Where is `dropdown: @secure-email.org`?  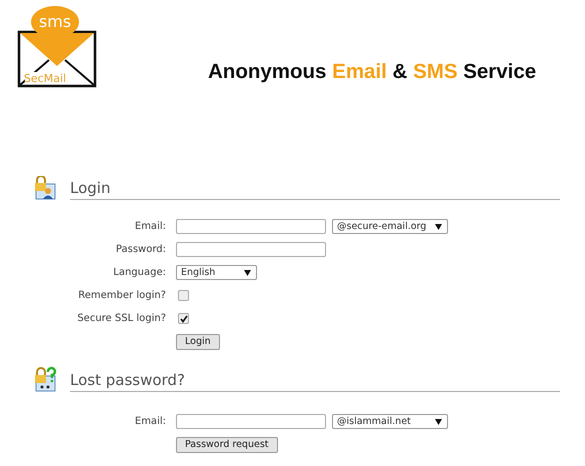
dropdown: @secure-email.org is located at coordinates (390, 226).